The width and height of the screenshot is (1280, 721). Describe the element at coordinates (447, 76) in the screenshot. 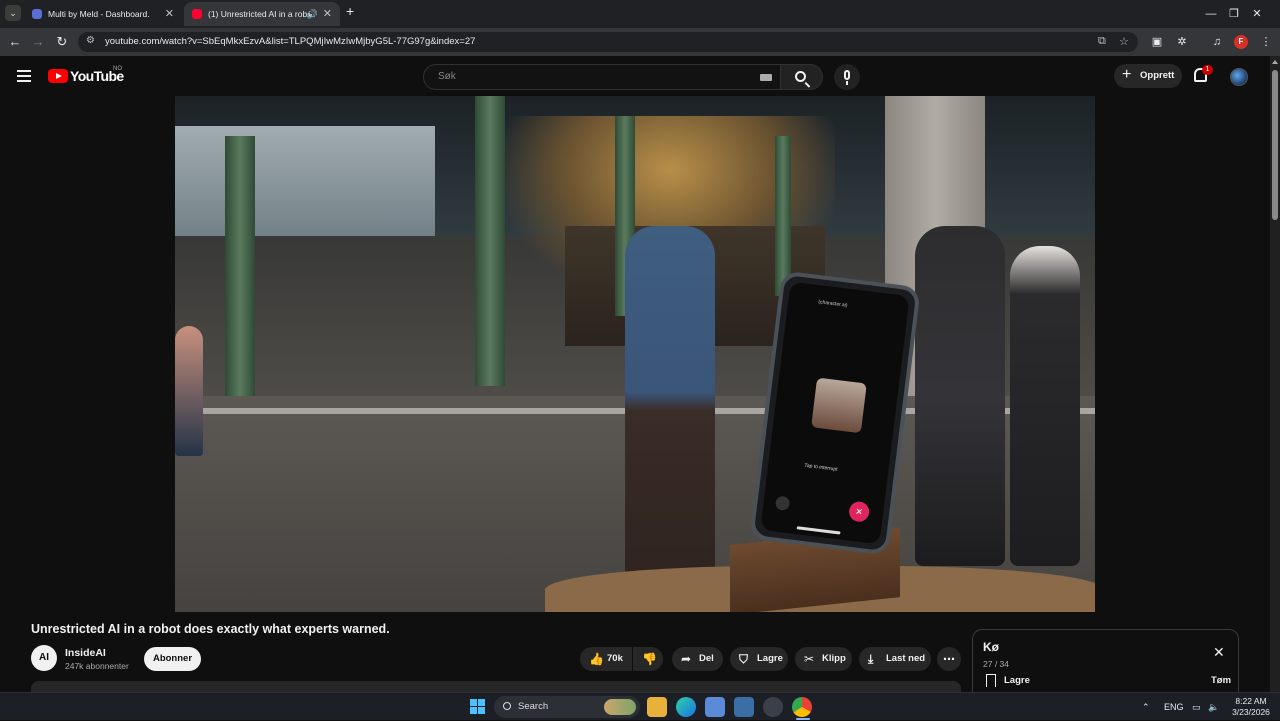

I see `search-placeholder: Søk` at that location.